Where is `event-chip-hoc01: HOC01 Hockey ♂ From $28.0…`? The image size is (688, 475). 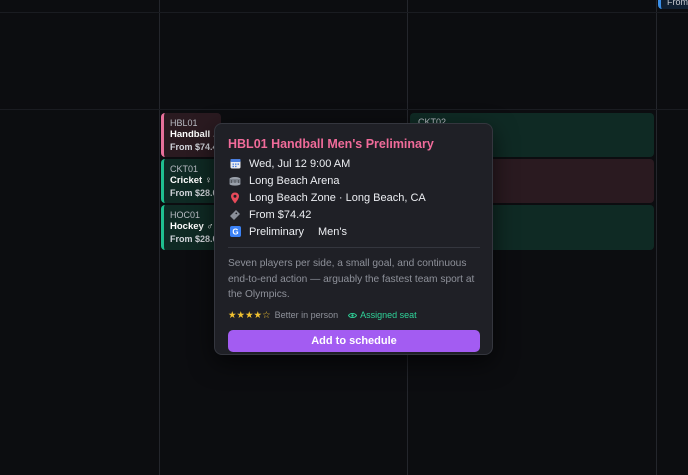
event-chip-hoc01: HOC01 Hockey ♂ From $28.0… is located at coordinates (191, 227).